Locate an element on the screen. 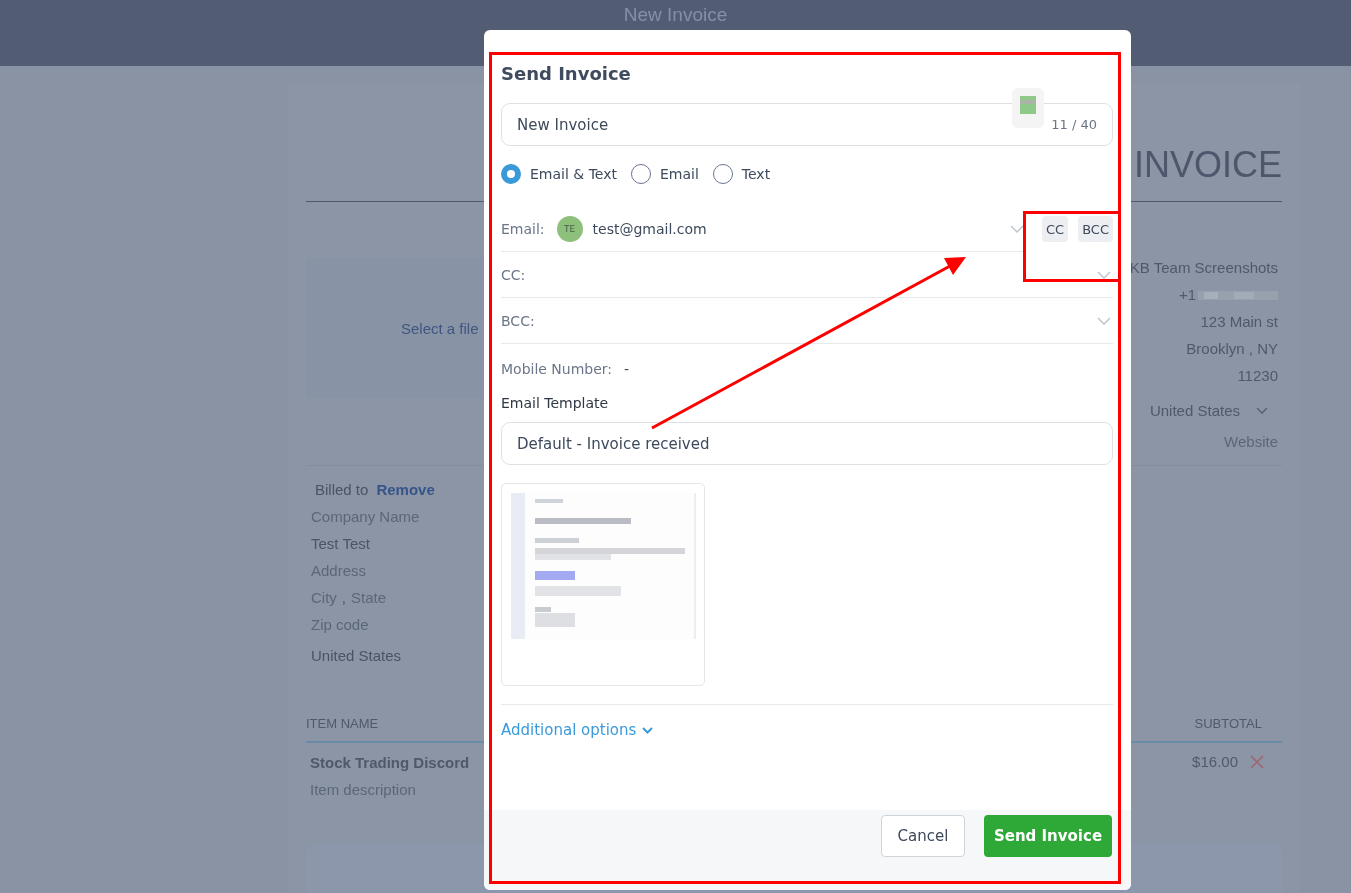 The width and height of the screenshot is (1351, 893). radio-label: Text is located at coordinates (756, 174).